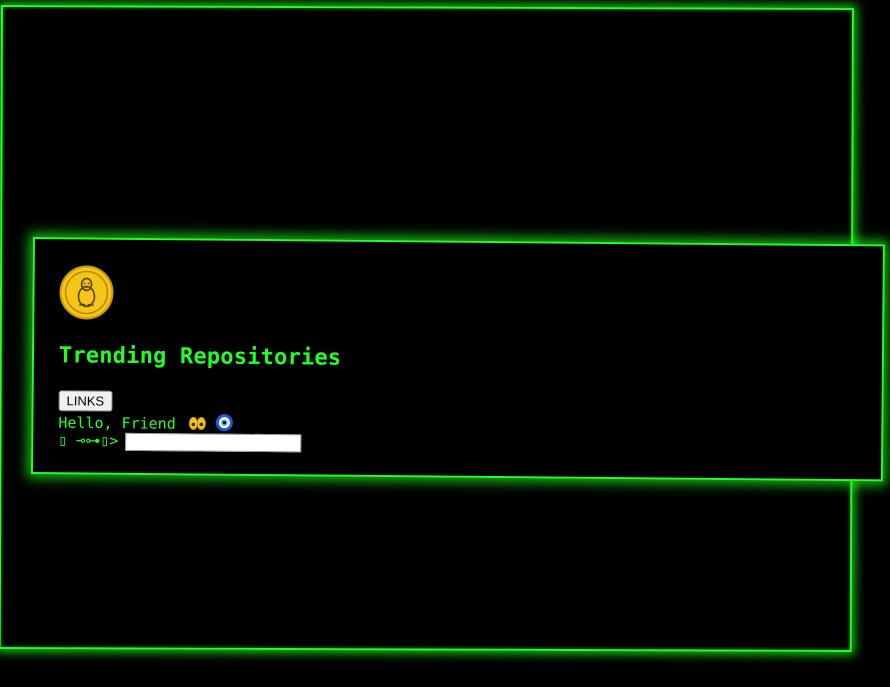  I want to click on greeting-text: Hello, Friend, so click(117, 423).